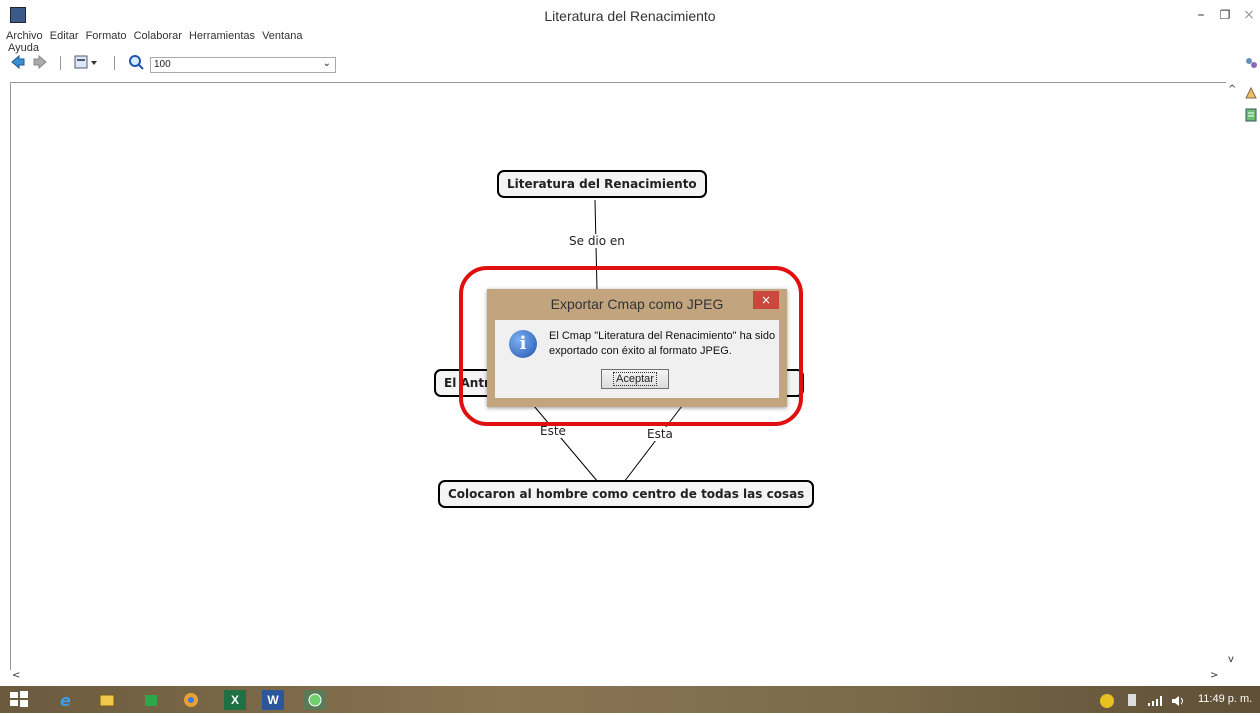 This screenshot has height=716, width=1260. Describe the element at coordinates (191, 700) in the screenshot. I see `chrome-icon` at that location.